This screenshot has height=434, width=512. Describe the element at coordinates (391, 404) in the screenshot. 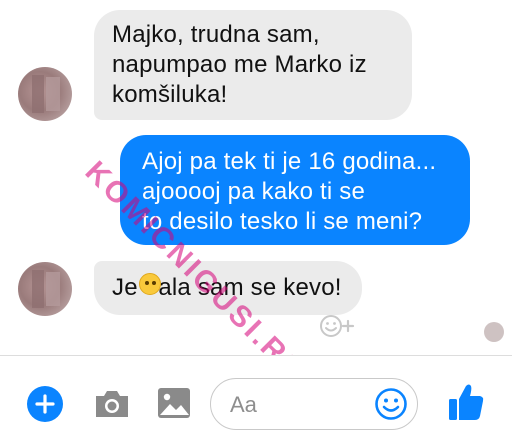

I see `emoji-icon` at that location.